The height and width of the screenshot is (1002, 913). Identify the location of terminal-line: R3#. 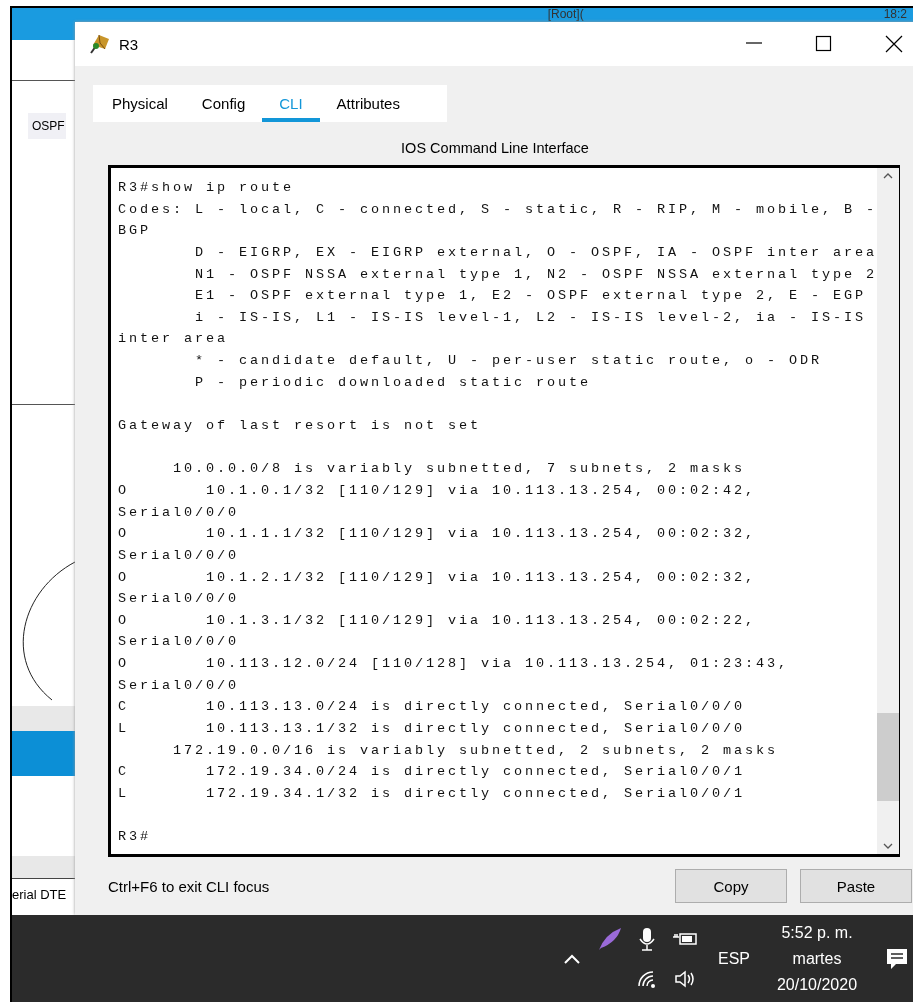
(135, 837).